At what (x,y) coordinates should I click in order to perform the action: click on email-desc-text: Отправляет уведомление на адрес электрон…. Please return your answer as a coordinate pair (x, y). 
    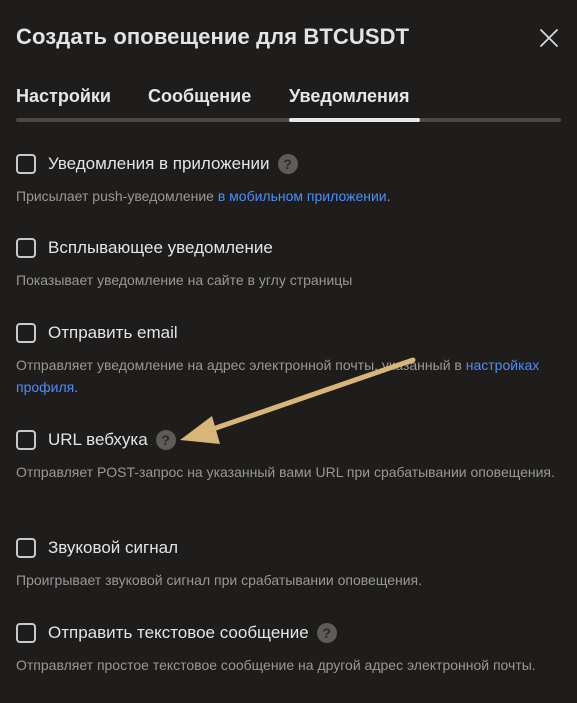
    Looking at the image, I should click on (241, 365).